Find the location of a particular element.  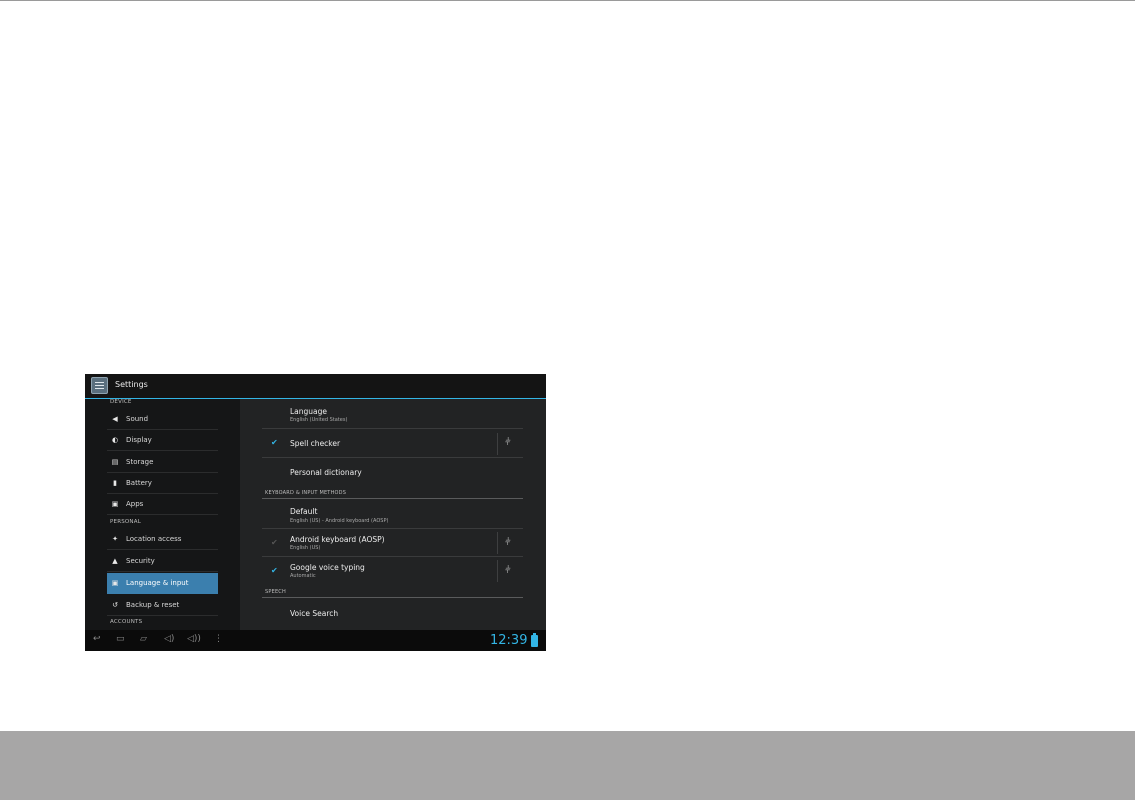

android-keyboard-summary: English (US) is located at coordinates (305, 548).